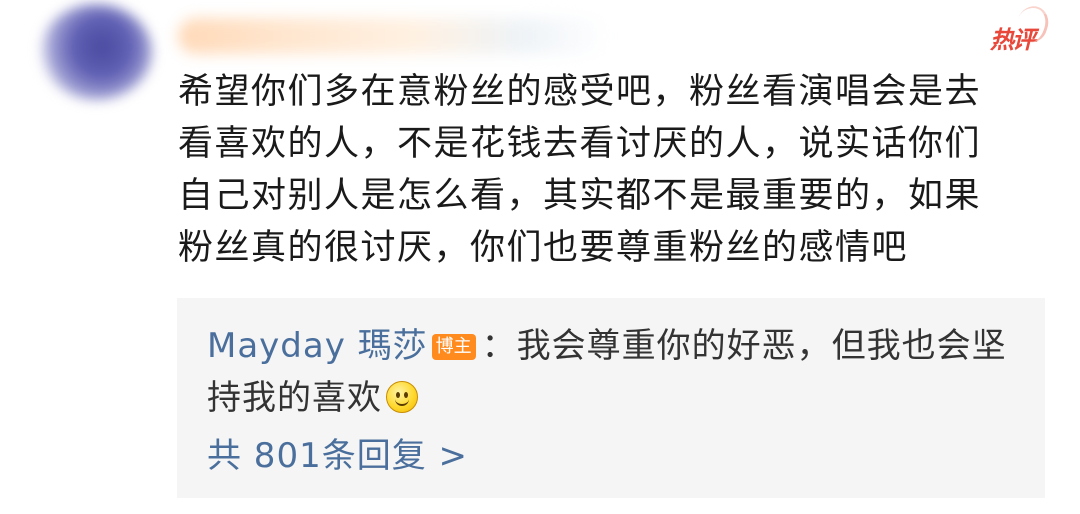 This screenshot has height=514, width=1080. I want to click on comment-line-3: 自己对别人是怎么看，其实都不是最重要的，如果, so click(580, 196).